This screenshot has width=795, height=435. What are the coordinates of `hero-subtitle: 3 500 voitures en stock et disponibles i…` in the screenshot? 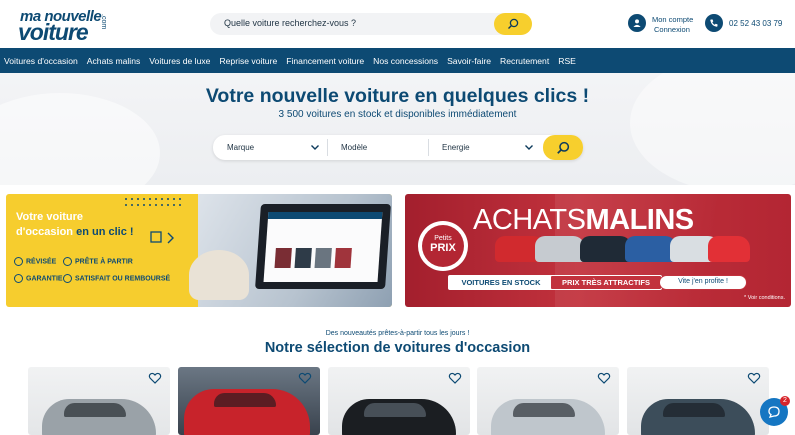 It's located at (397, 114).